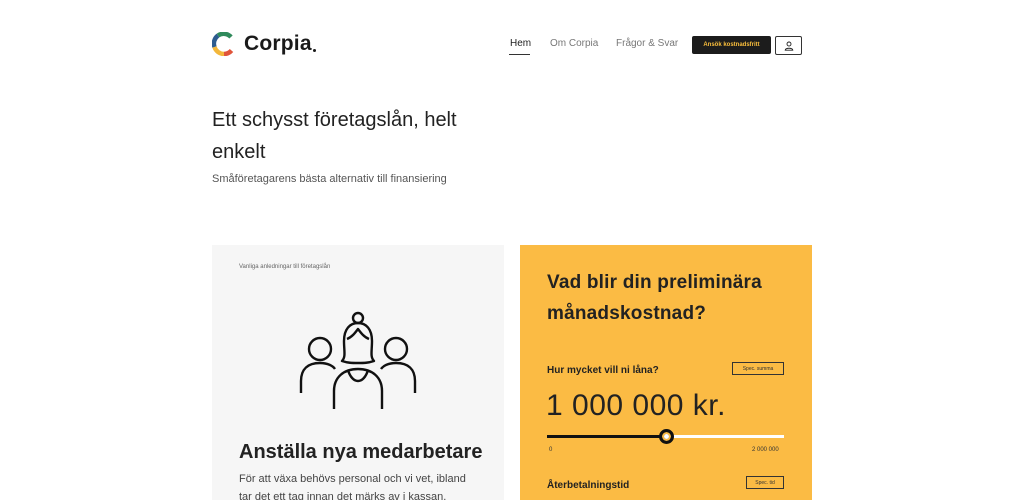 The image size is (1024, 500). I want to click on amount-value: 1 000 000 kr., so click(636, 405).